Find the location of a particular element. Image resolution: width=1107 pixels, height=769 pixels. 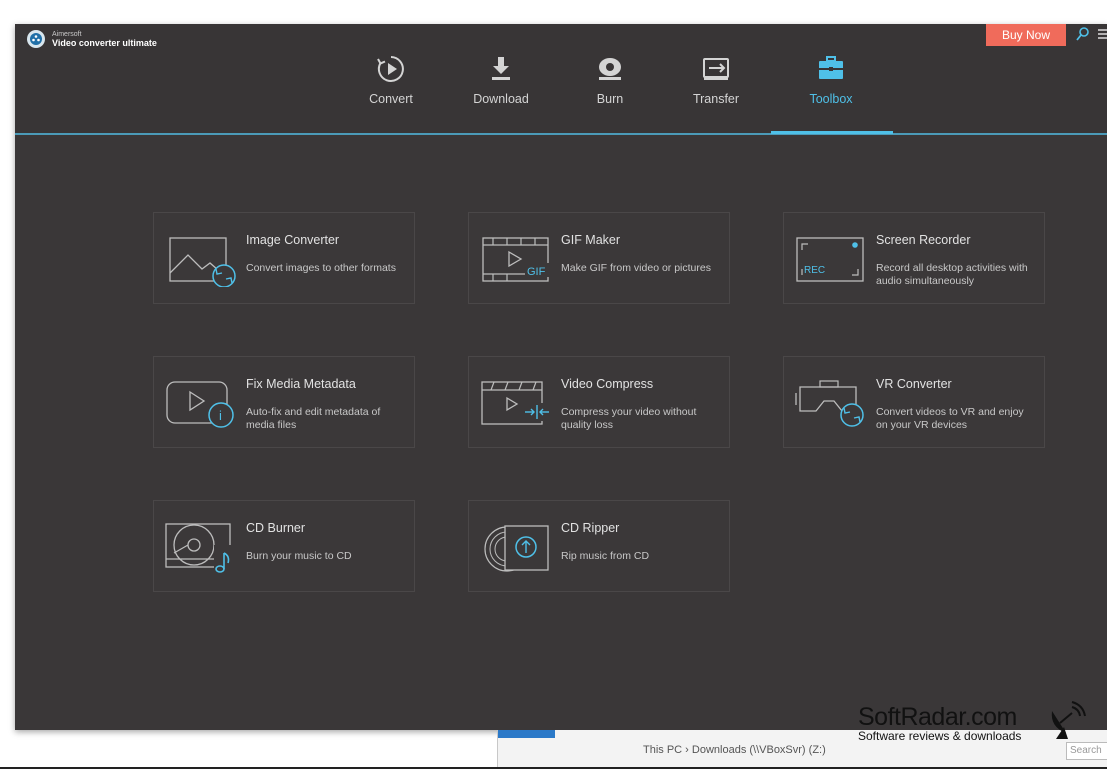

explorer-search-box: Search is located at coordinates (1086, 751).